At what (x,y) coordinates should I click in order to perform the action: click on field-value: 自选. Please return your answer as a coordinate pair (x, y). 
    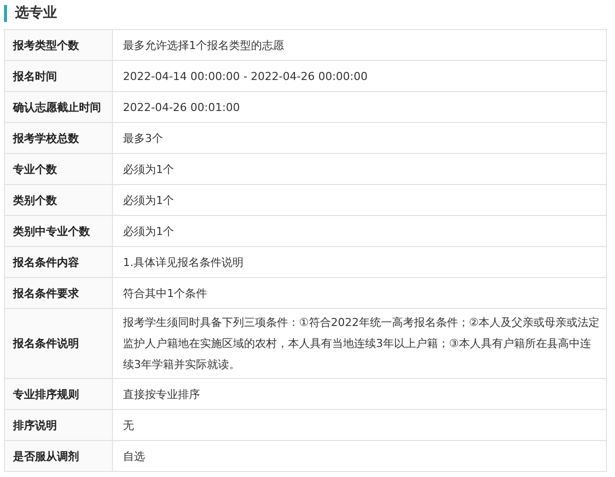
    Looking at the image, I should click on (359, 456).